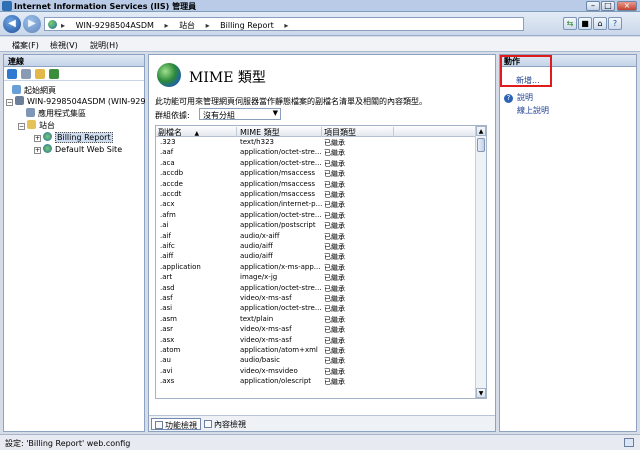  What do you see at coordinates (167, 256) in the screenshot?
I see `cell-extension: .aiff` at bounding box center [167, 256].